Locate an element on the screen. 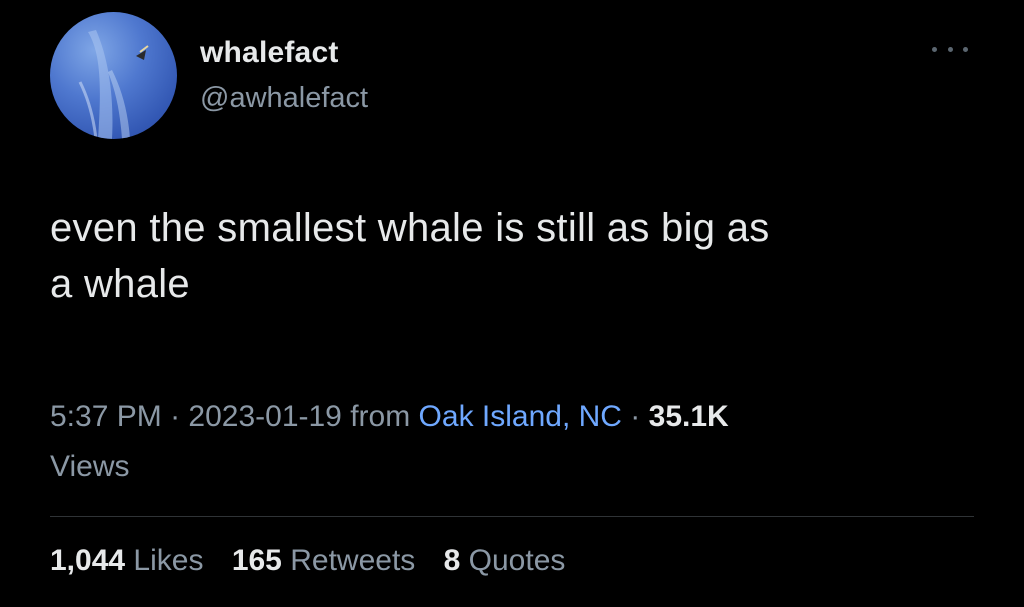  whale-photo-icon is located at coordinates (113, 84).